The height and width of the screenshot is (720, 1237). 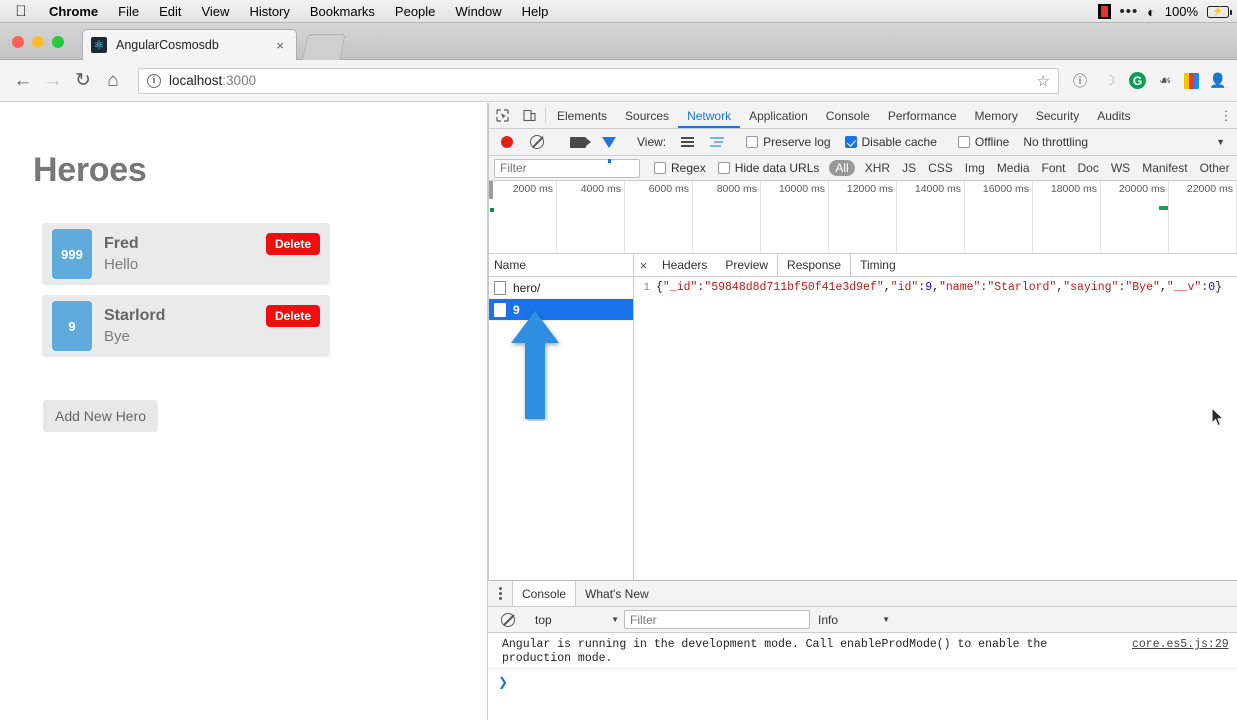 What do you see at coordinates (1151, 12) in the screenshot?
I see `wifi-icon: ◐` at bounding box center [1151, 12].